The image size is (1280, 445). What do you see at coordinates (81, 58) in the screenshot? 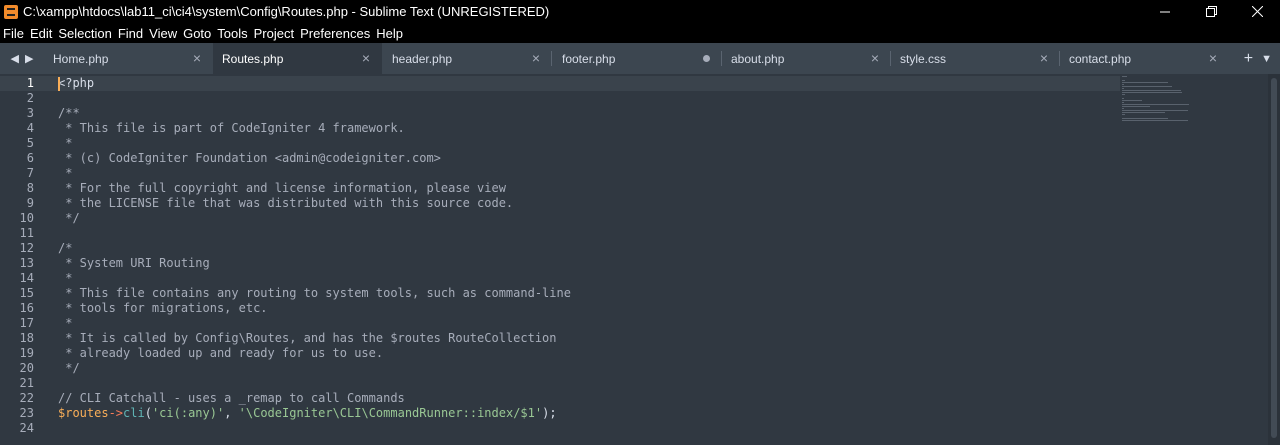
I see `tab-label: Home.php` at bounding box center [81, 58].